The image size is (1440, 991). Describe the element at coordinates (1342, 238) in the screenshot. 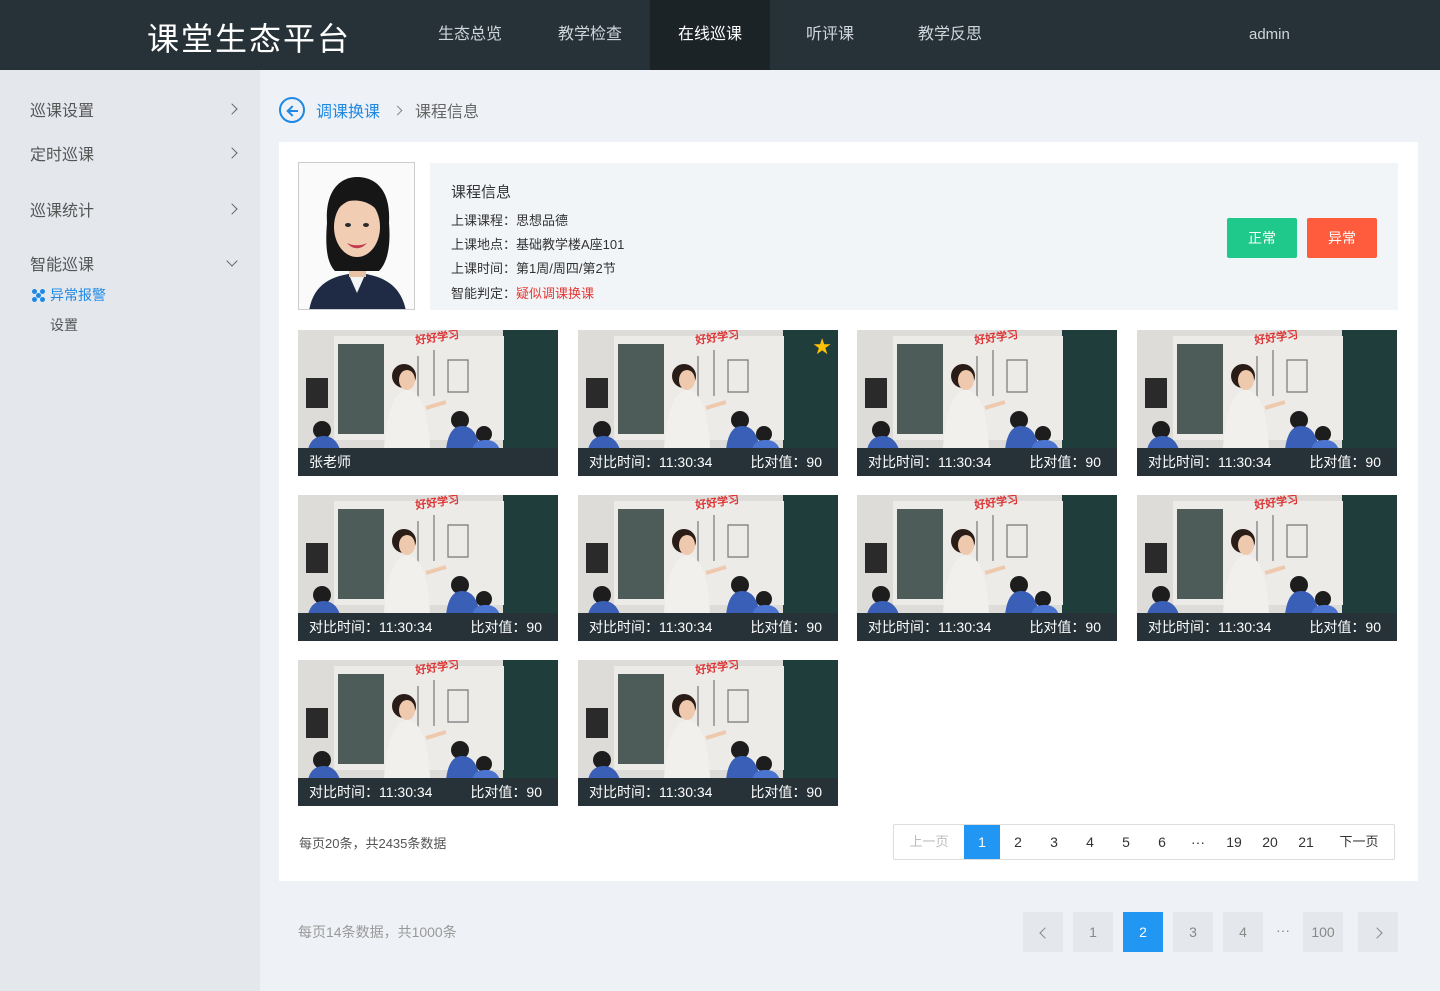

I see `mark-abnormal-button: 异常` at that location.